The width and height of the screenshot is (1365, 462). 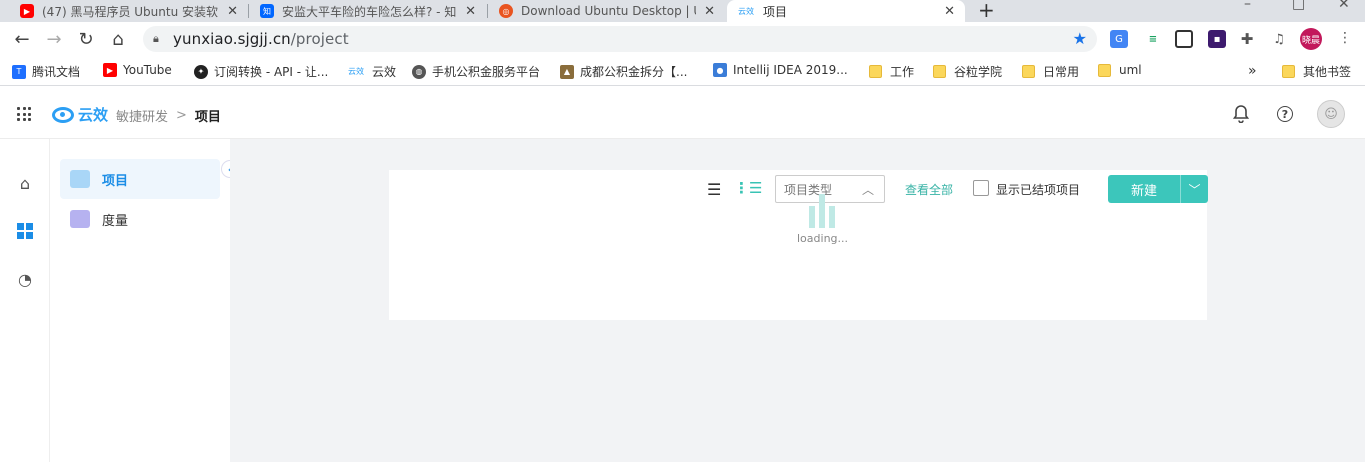 I want to click on bookmark-item: ◍ 手机公积金服务平台, so click(x=476, y=71).